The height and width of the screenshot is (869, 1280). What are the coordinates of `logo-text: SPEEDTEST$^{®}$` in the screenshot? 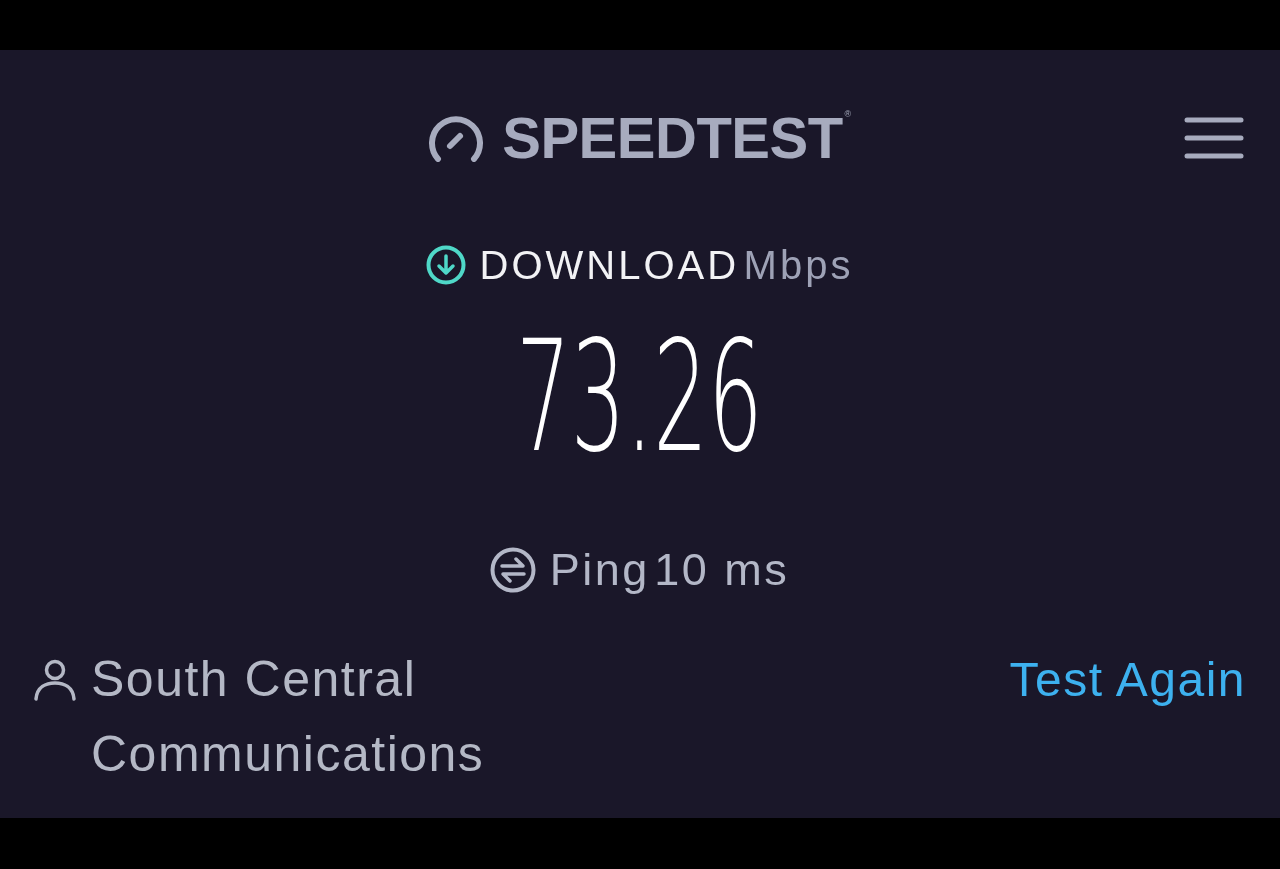 It's located at (676, 138).